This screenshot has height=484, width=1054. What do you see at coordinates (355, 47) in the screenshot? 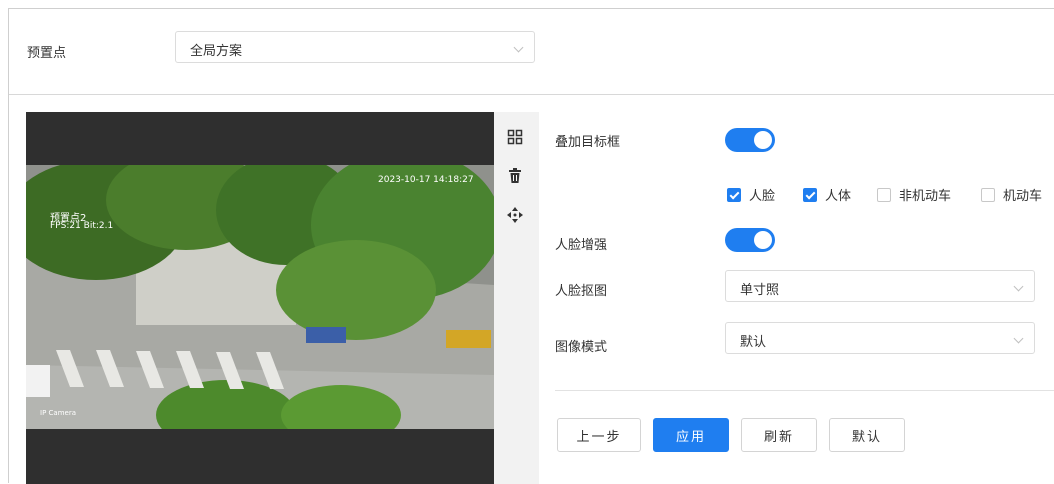
I see `preset-select: 全局方案` at bounding box center [355, 47].